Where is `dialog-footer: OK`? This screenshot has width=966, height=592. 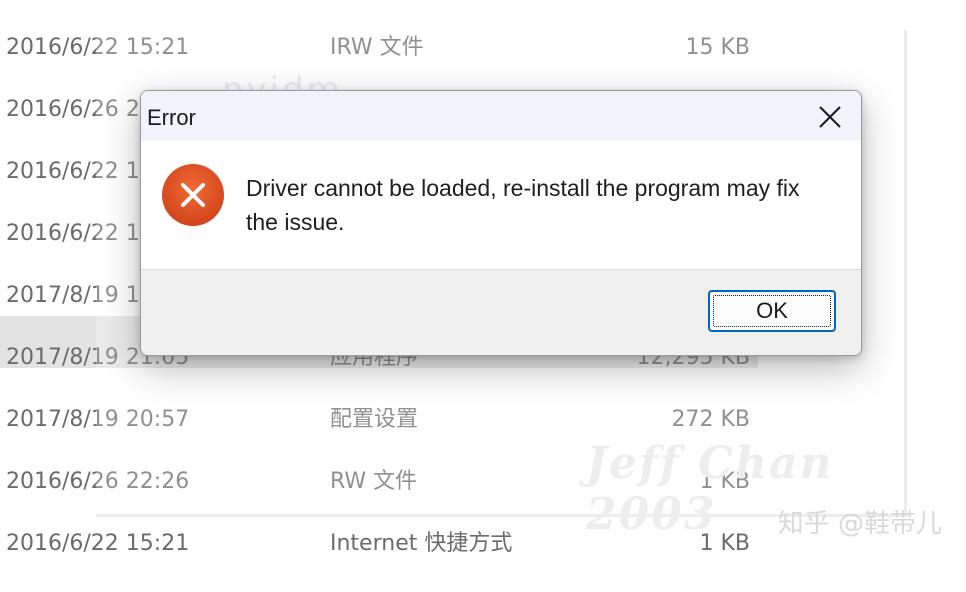
dialog-footer: OK is located at coordinates (501, 312).